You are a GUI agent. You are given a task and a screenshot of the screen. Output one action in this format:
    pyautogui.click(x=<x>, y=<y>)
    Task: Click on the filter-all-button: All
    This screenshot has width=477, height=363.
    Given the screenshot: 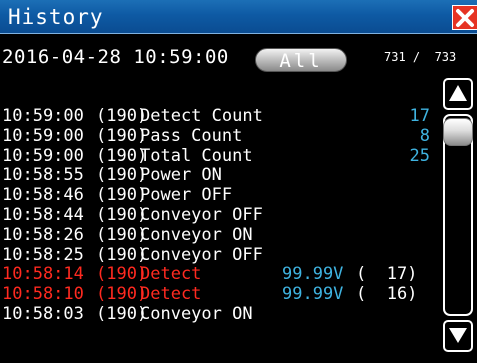 What is the action you would take?
    pyautogui.click(x=301, y=60)
    